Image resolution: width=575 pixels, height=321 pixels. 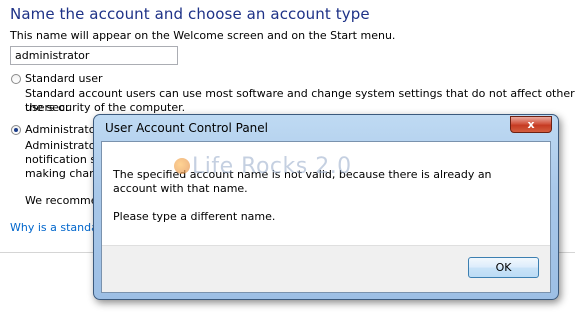 What do you see at coordinates (186, 128) in the screenshot?
I see `dialog-title: User Account Control Panel` at bounding box center [186, 128].